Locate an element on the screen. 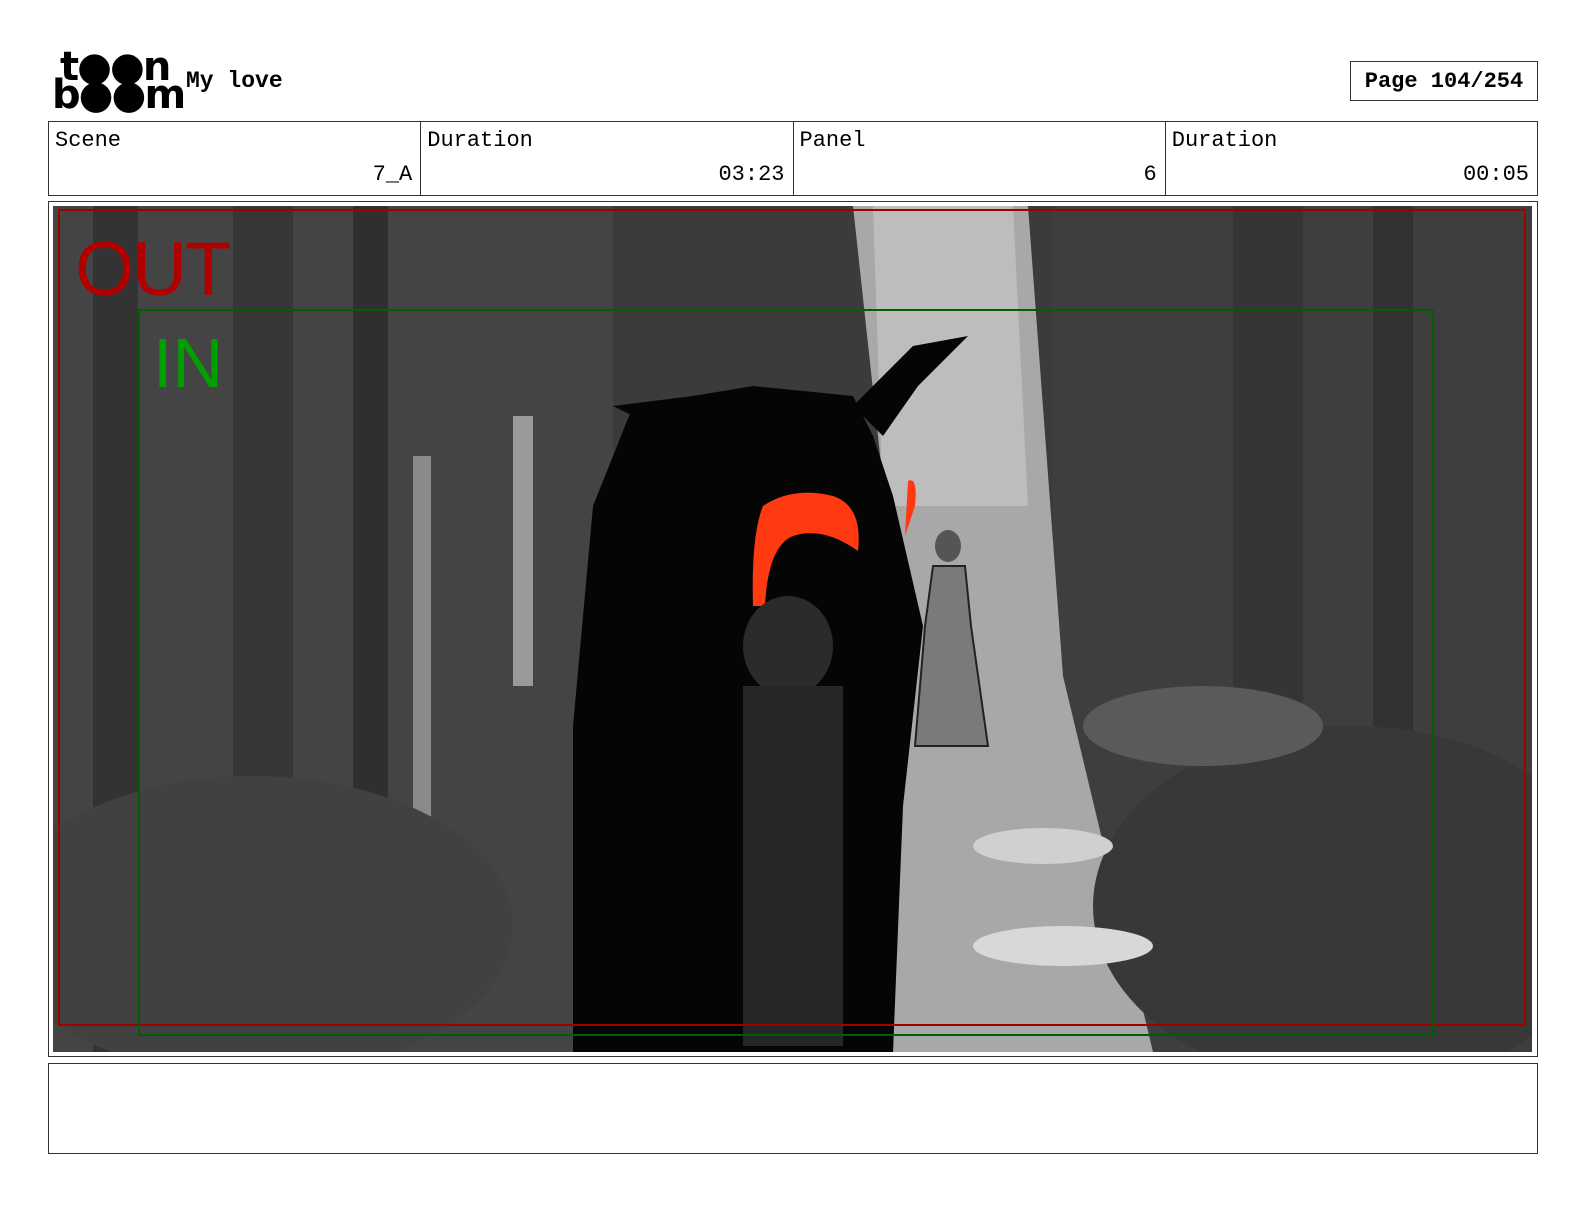 The image size is (1584, 1224). page-indicator: Page 104/254 is located at coordinates (1444, 81).